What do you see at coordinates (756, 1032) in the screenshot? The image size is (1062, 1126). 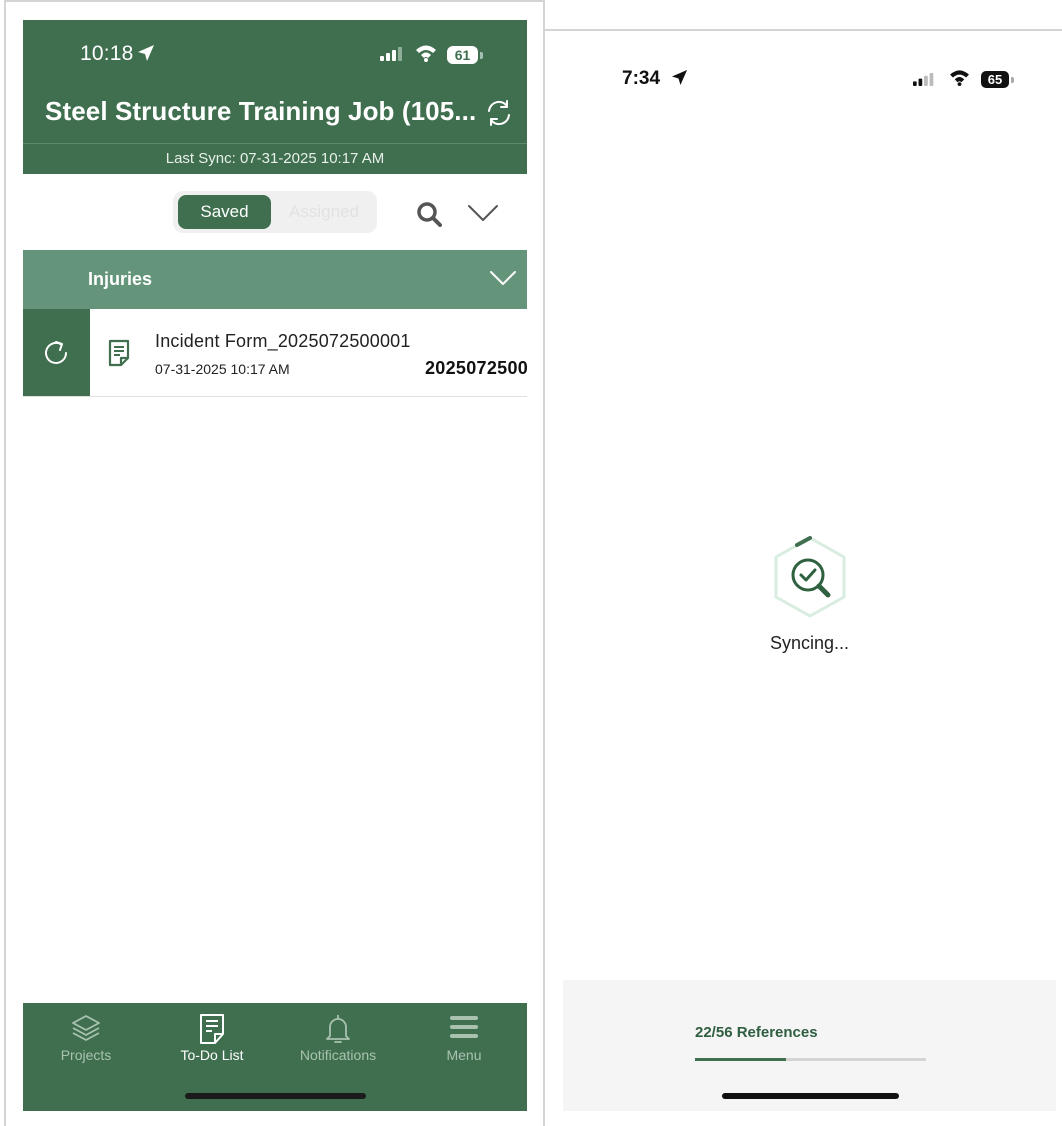 I see `references-progress-label: 22/56 References` at bounding box center [756, 1032].